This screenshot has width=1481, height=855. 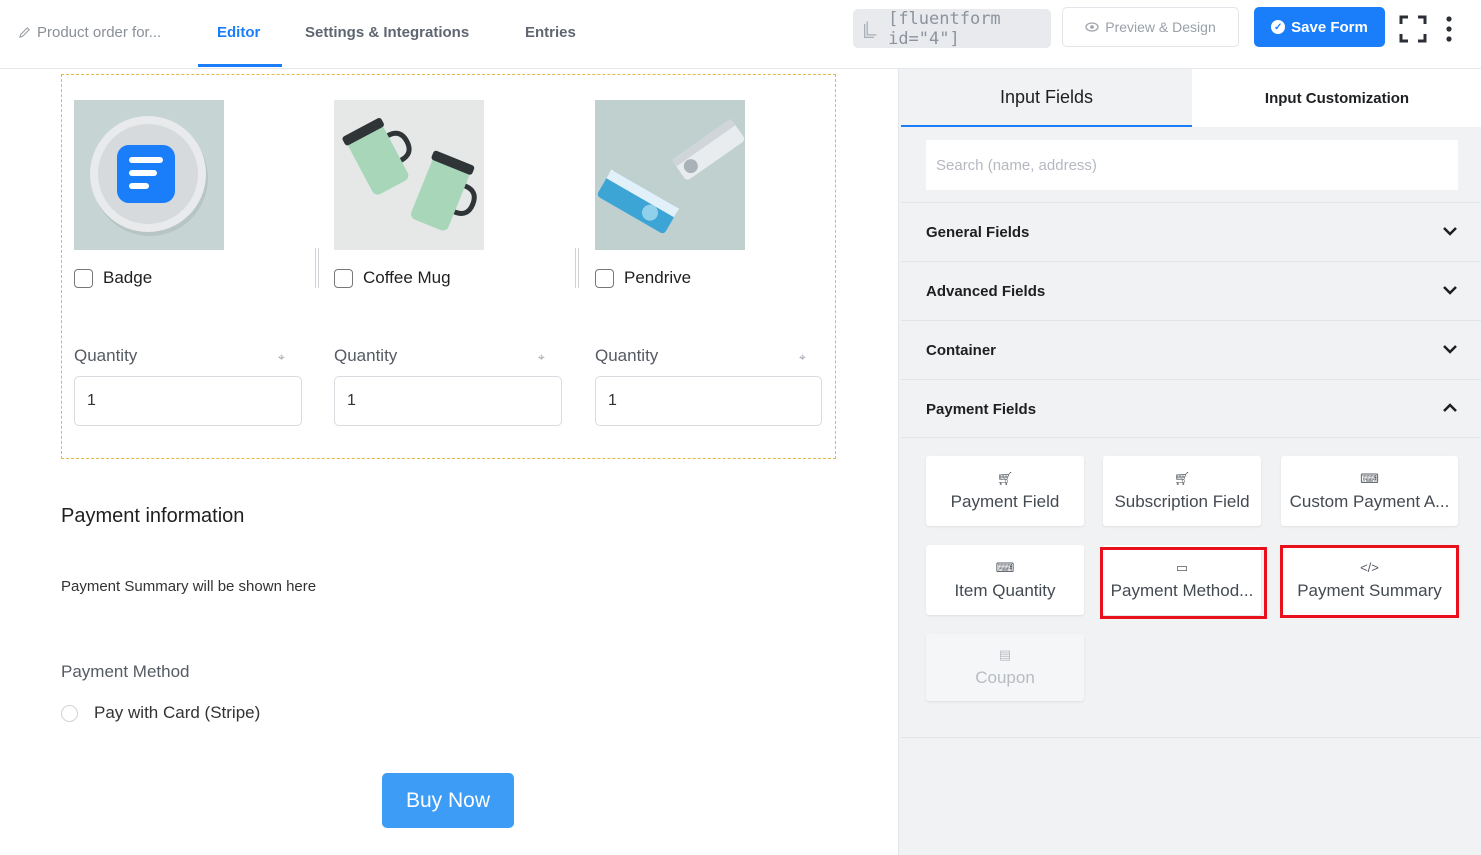 I want to click on field-label: Payment Field, so click(x=1005, y=501).